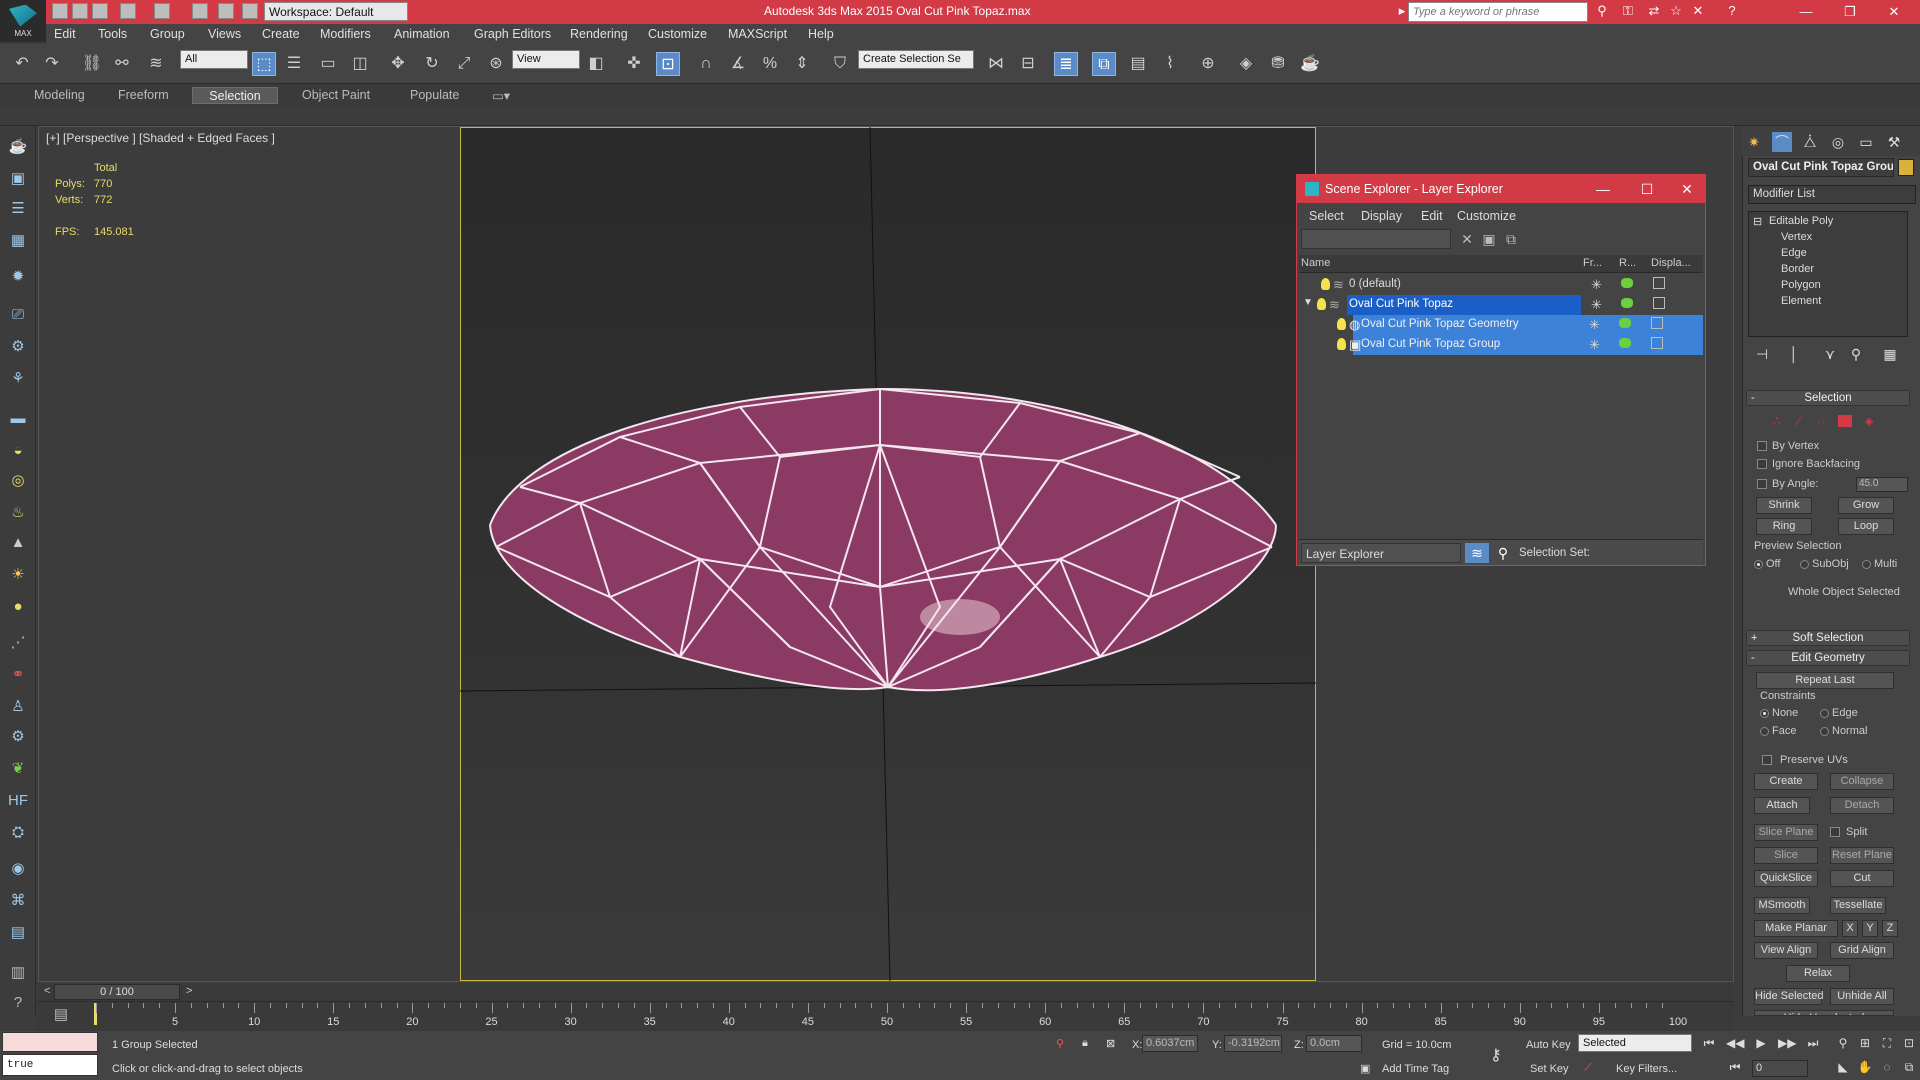 The image size is (1920, 1080). What do you see at coordinates (1520, 325) in the screenshot?
I see `object-row-geometry: ◍ Oval Cut Pink Topaz Geometry ✳` at bounding box center [1520, 325].